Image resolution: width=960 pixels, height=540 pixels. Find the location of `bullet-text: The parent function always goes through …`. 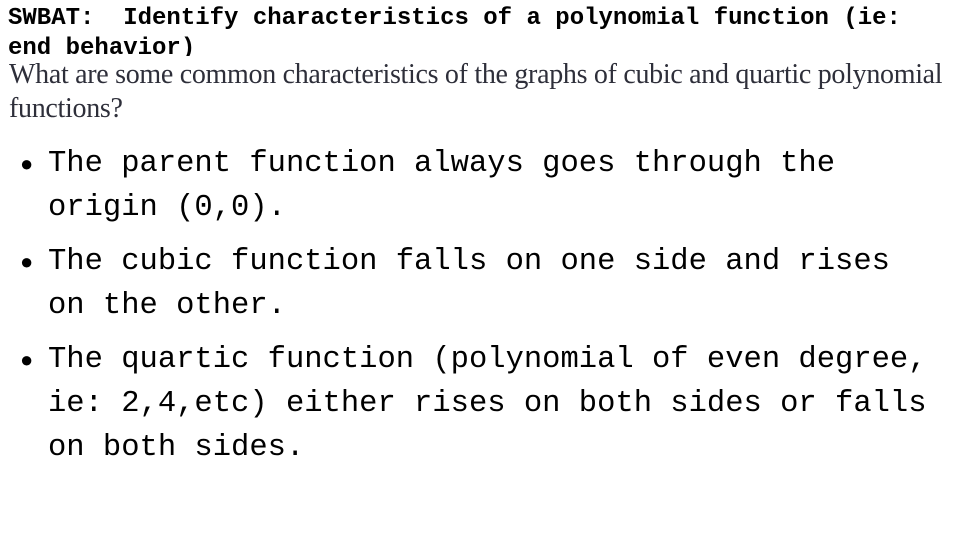

bullet-text: The parent function always goes through … is located at coordinates (442, 186).